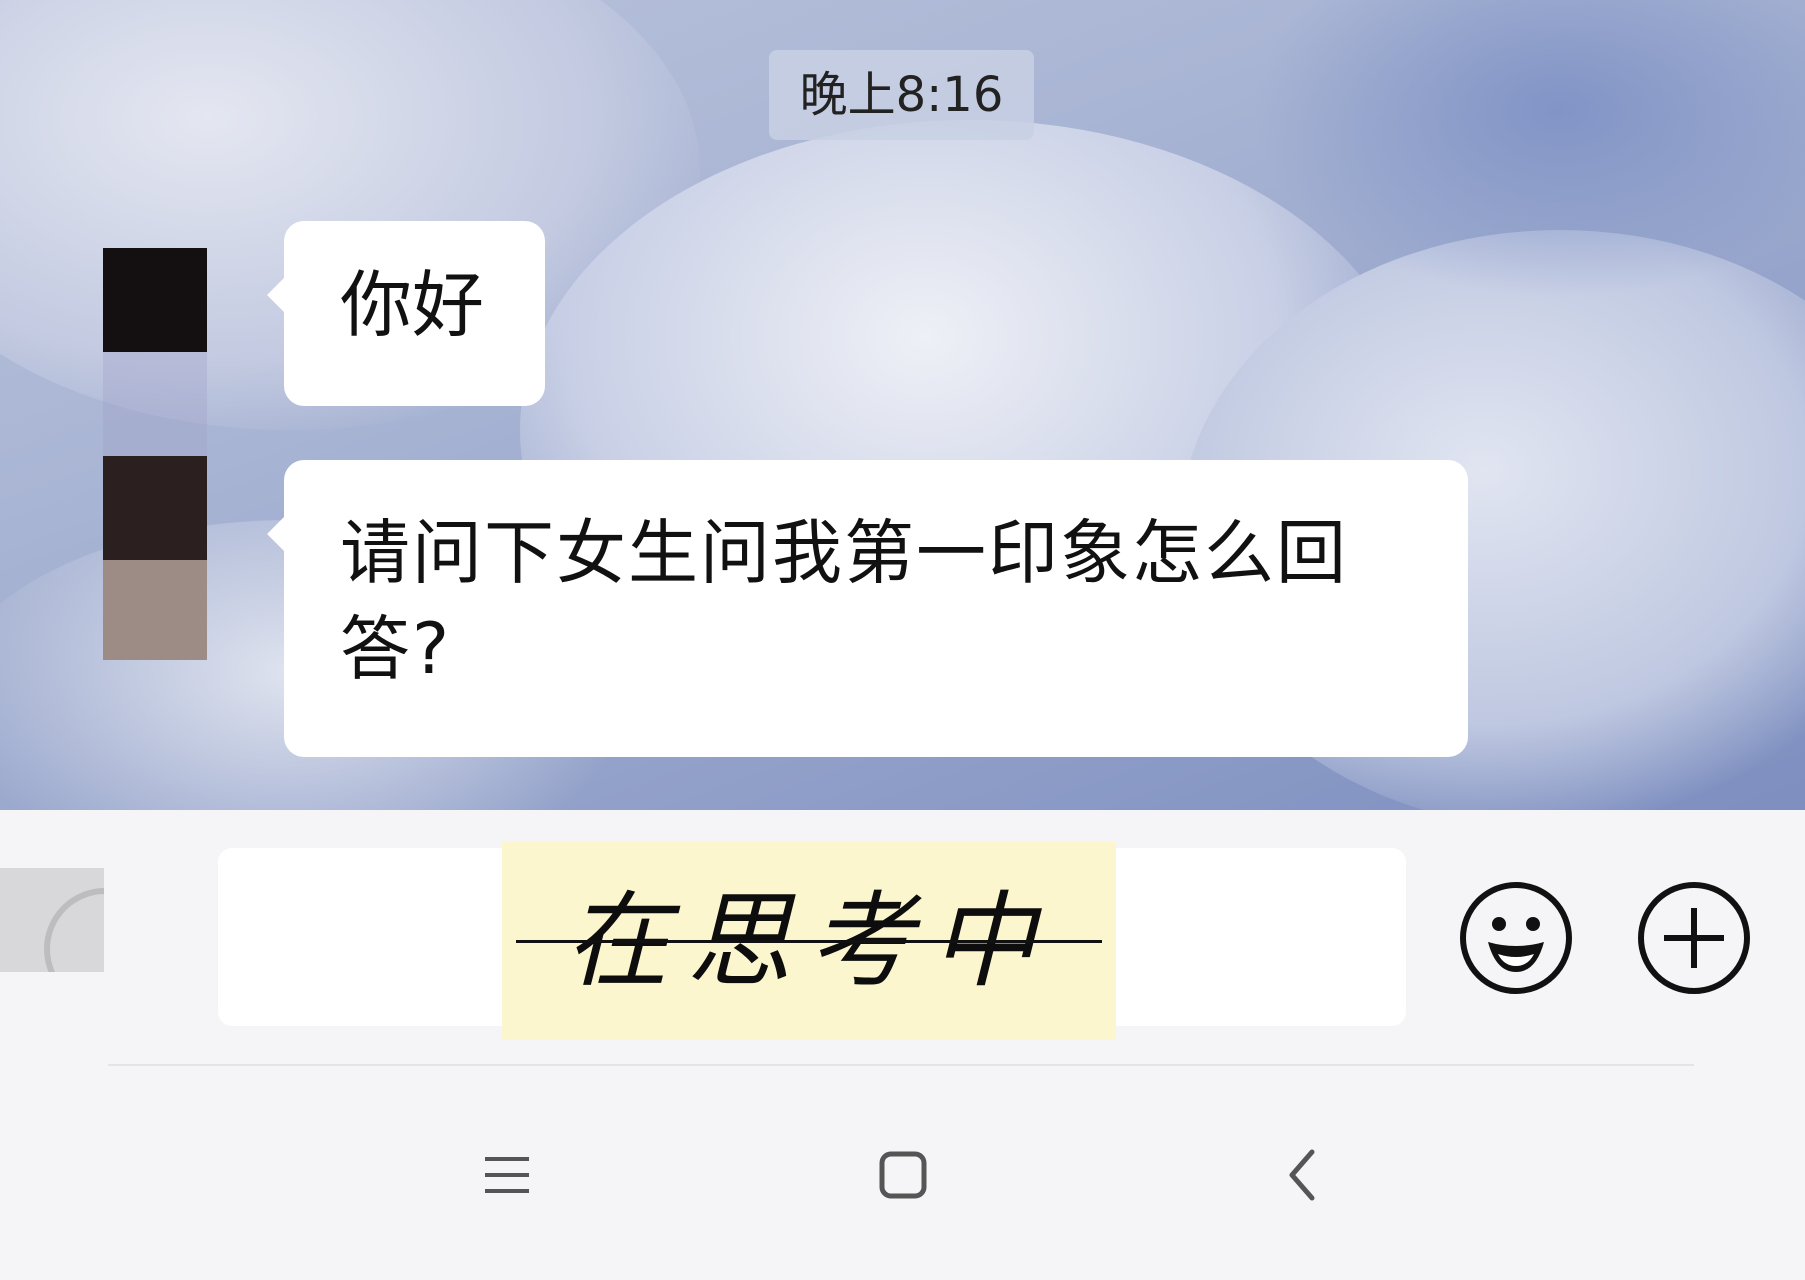 The width and height of the screenshot is (1805, 1280). I want to click on message-bubble: 你好, so click(414, 313).